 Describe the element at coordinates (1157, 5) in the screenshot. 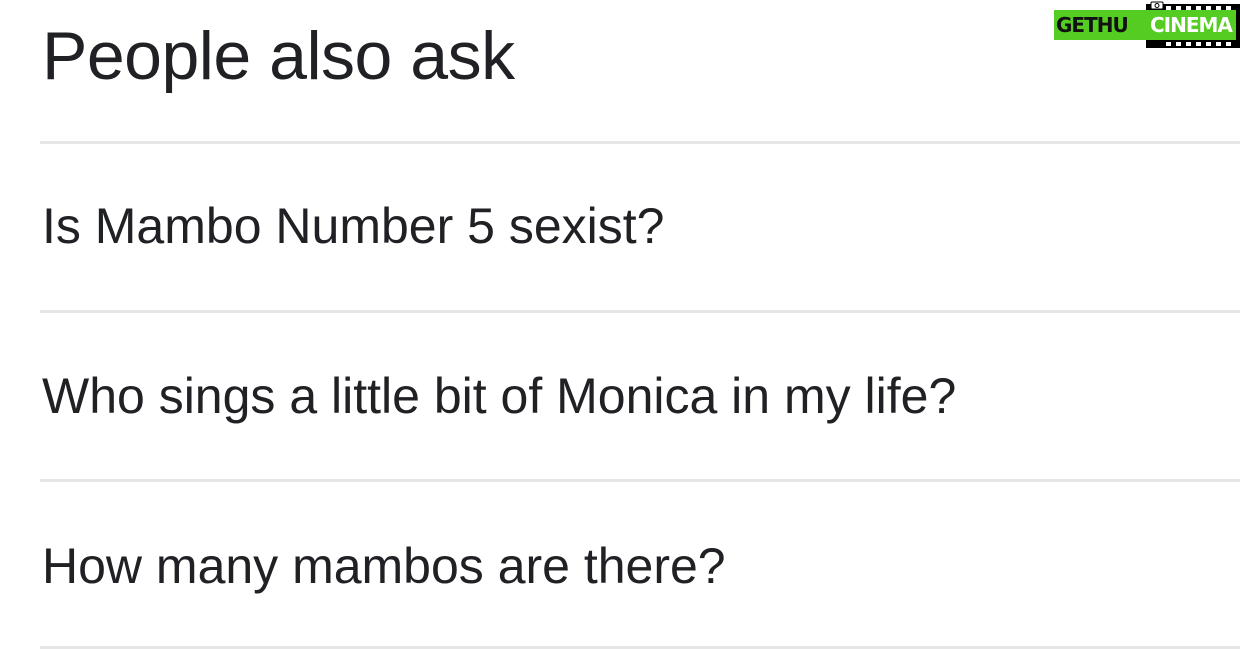

I see `camera-icon` at that location.